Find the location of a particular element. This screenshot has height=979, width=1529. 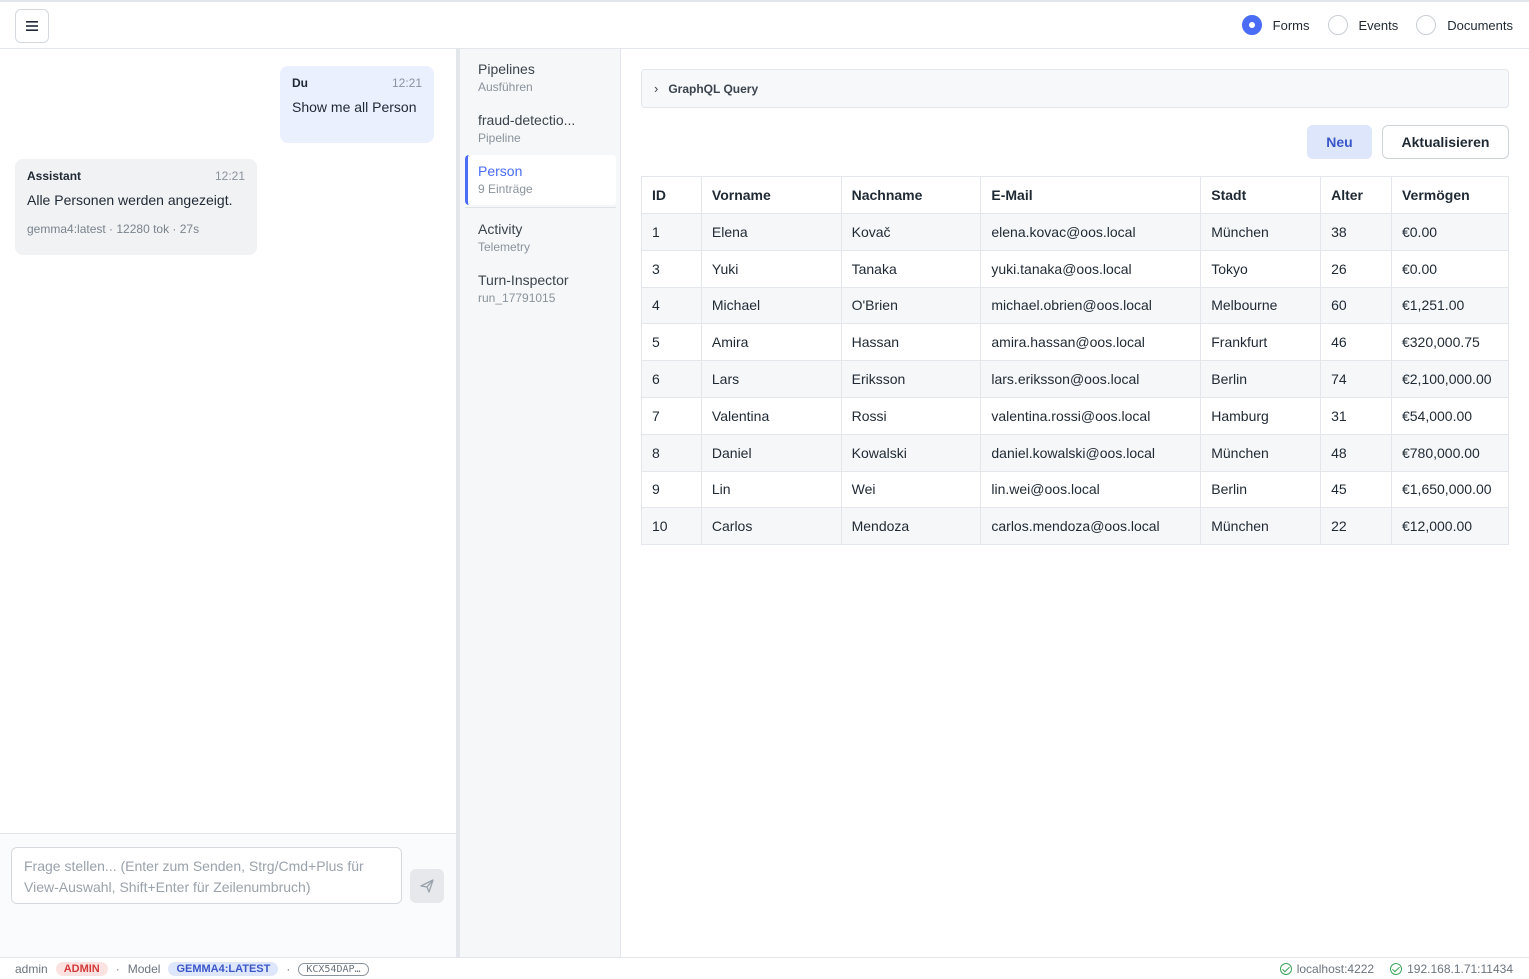

chat-input is located at coordinates (206, 875).